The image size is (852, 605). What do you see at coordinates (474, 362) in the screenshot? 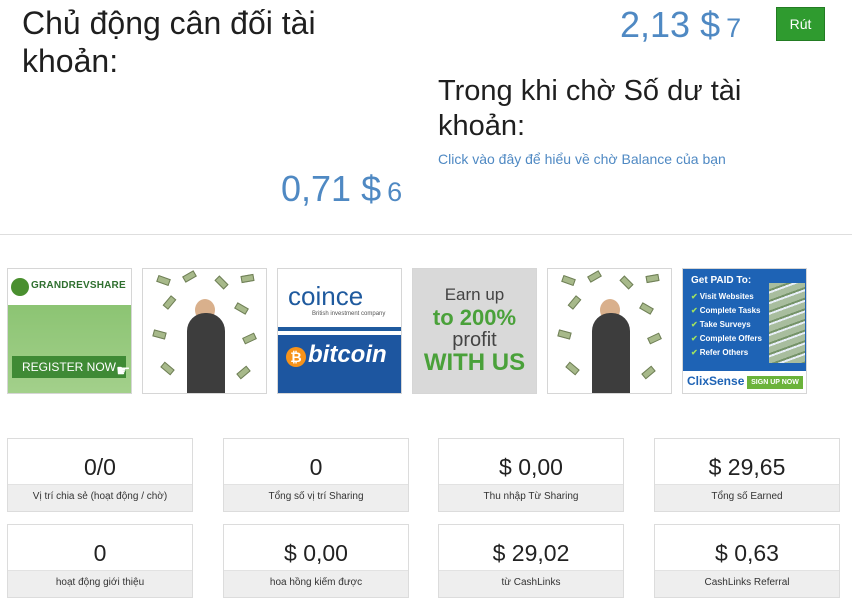
I see `earn-line-4: WITH US` at bounding box center [474, 362].